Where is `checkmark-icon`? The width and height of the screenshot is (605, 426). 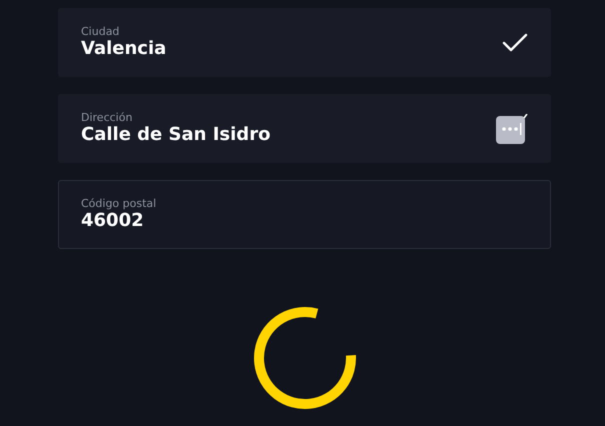
checkmark-icon is located at coordinates (515, 42).